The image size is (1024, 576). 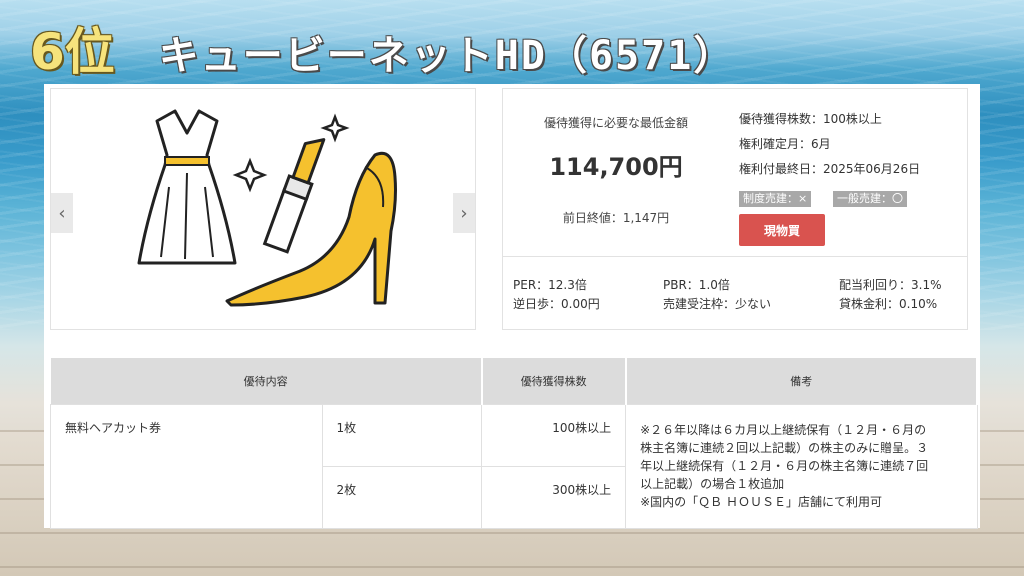 What do you see at coordinates (554, 381) in the screenshot?
I see `header-required-shares: 優待獲得株数` at bounding box center [554, 381].